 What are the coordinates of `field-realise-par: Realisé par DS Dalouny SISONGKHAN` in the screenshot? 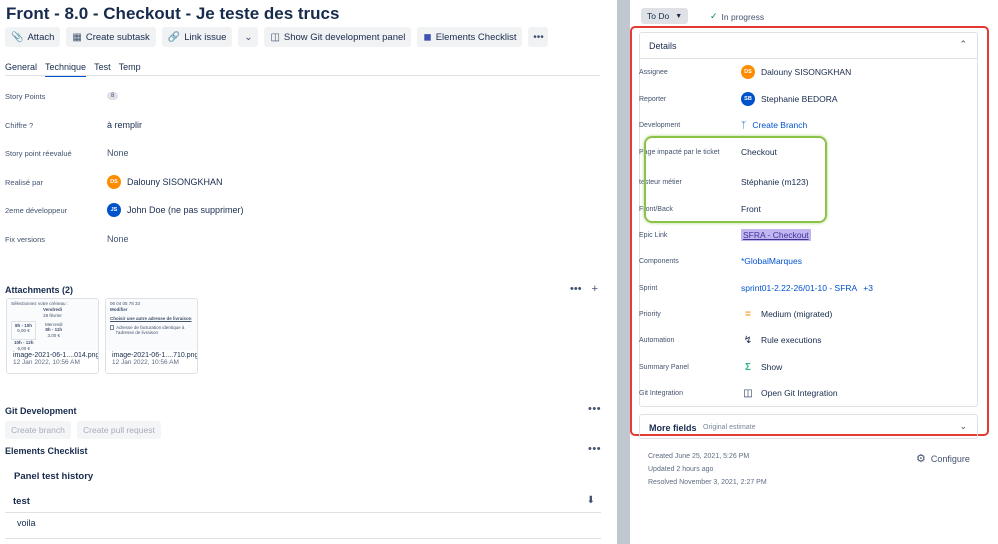 It's located at (300, 182).